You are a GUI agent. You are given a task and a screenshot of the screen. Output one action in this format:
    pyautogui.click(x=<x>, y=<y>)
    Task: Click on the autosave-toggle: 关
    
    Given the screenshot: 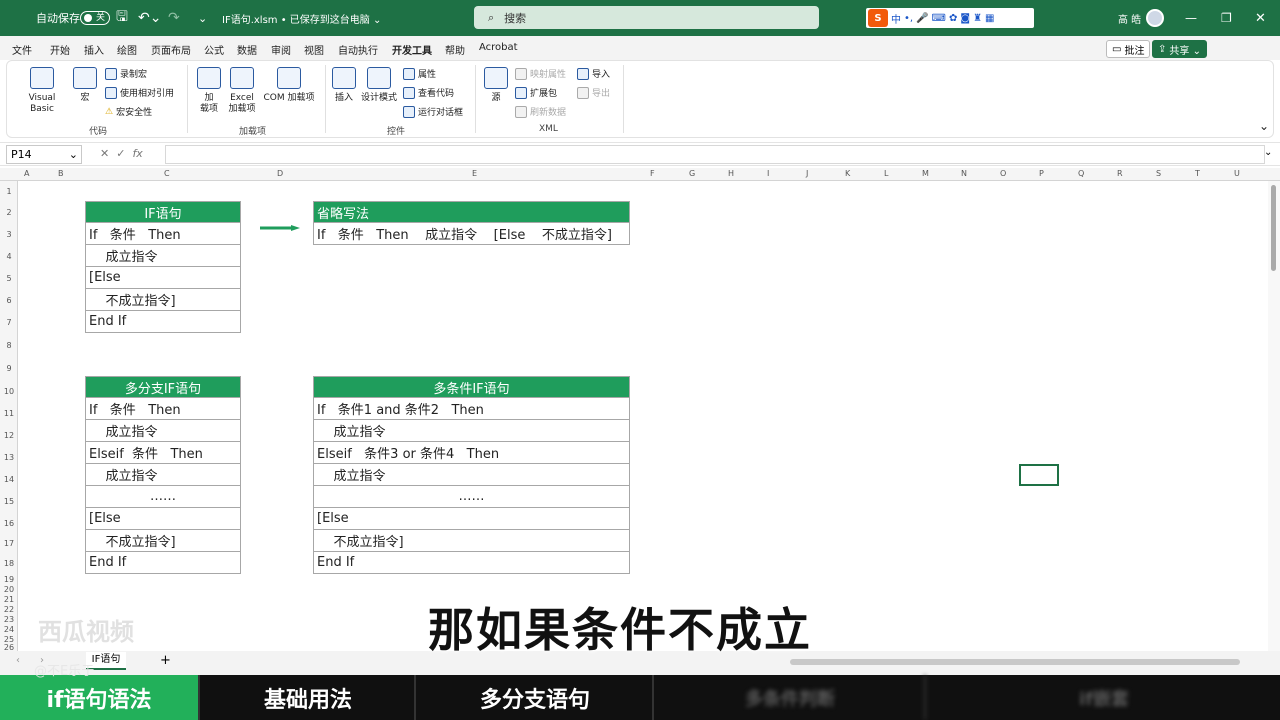 What is the action you would take?
    pyautogui.click(x=95, y=18)
    